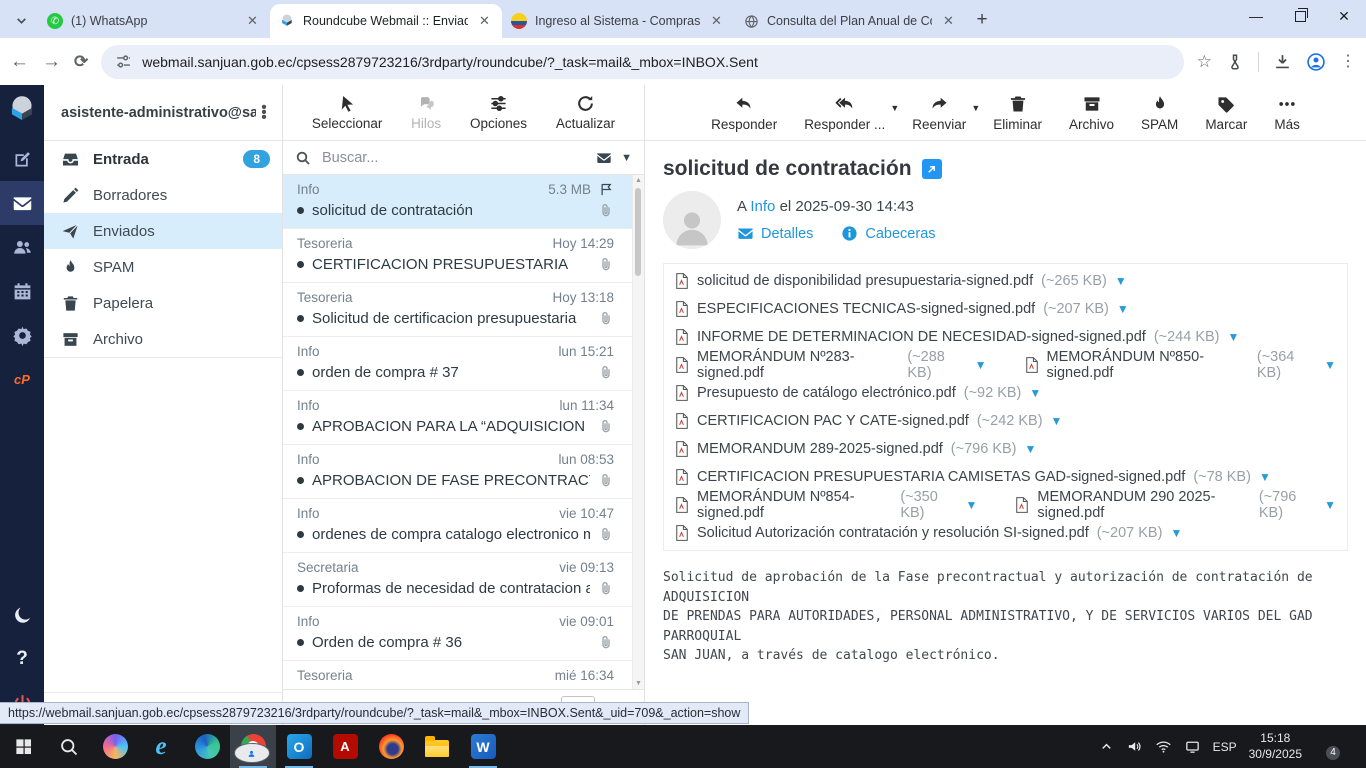 The height and width of the screenshot is (768, 1366). What do you see at coordinates (638, 232) in the screenshot?
I see `scrollbar-thumb` at bounding box center [638, 232].